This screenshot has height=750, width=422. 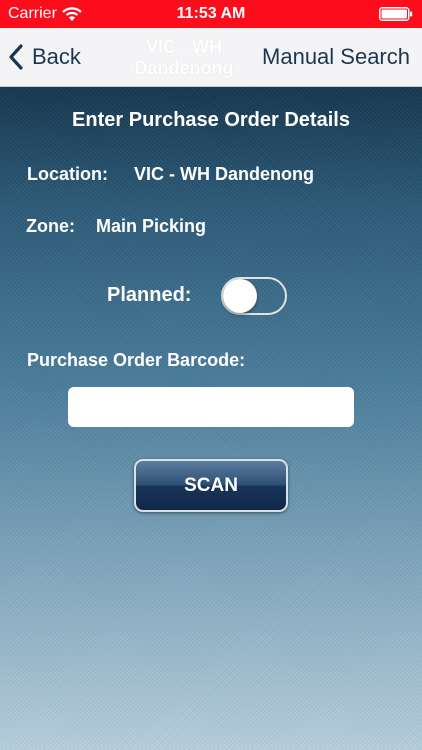 What do you see at coordinates (211, 120) in the screenshot?
I see `page-title: Enter Purchase Order Details` at bounding box center [211, 120].